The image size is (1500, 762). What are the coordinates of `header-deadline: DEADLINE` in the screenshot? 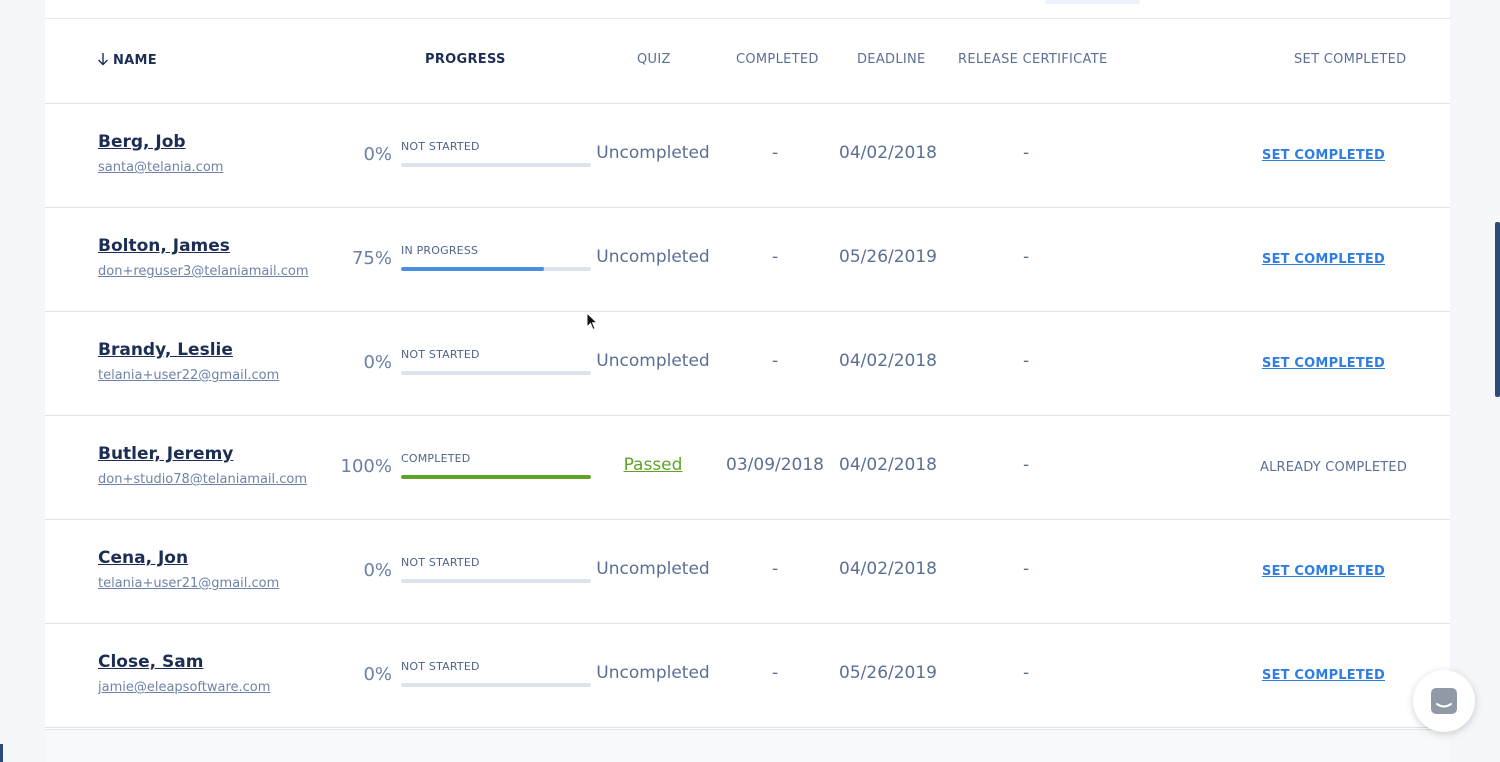 It's located at (891, 59).